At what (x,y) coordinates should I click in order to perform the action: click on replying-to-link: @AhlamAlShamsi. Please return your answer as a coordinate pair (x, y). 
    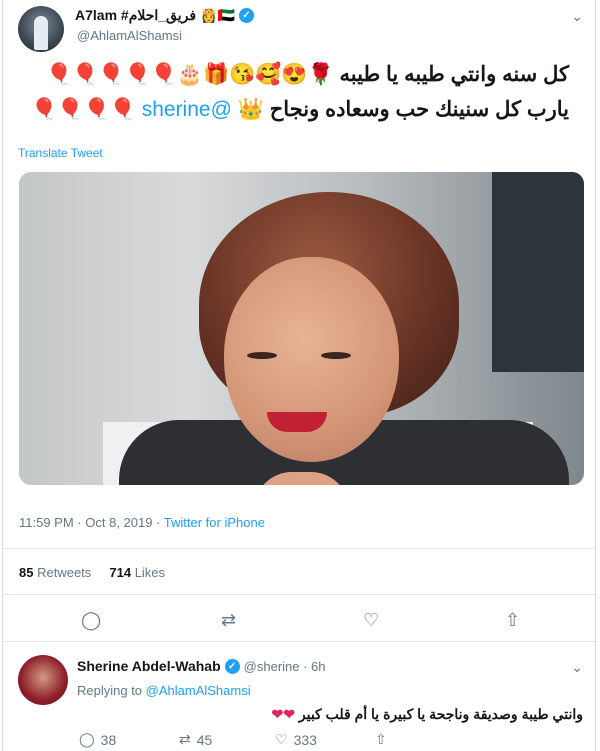
    Looking at the image, I should click on (198, 690).